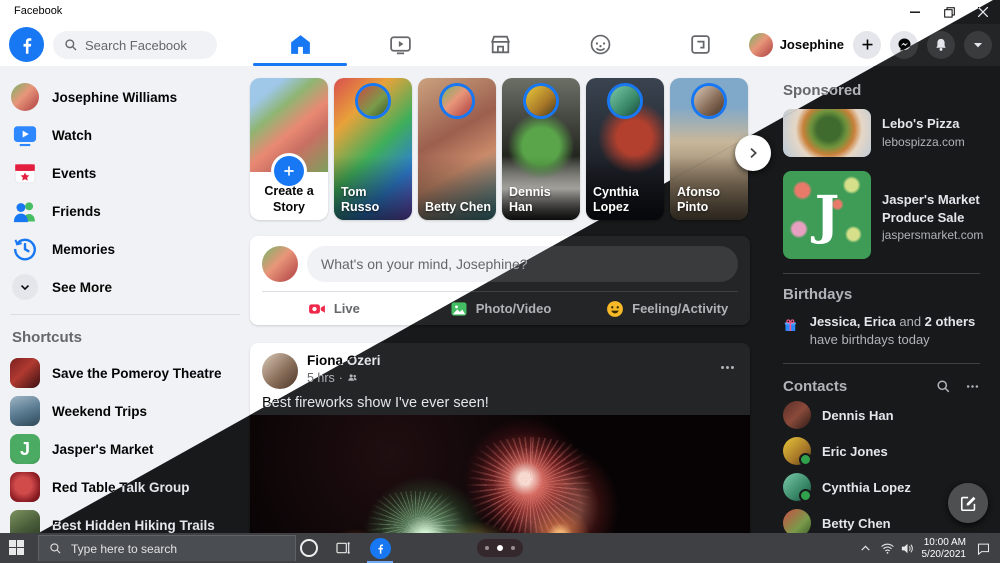  I want to click on network-button, so click(887, 548).